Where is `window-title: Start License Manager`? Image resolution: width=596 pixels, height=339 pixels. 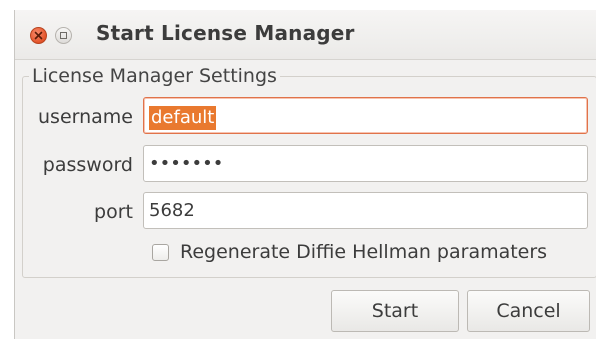 window-title: Start License Manager is located at coordinates (225, 33).